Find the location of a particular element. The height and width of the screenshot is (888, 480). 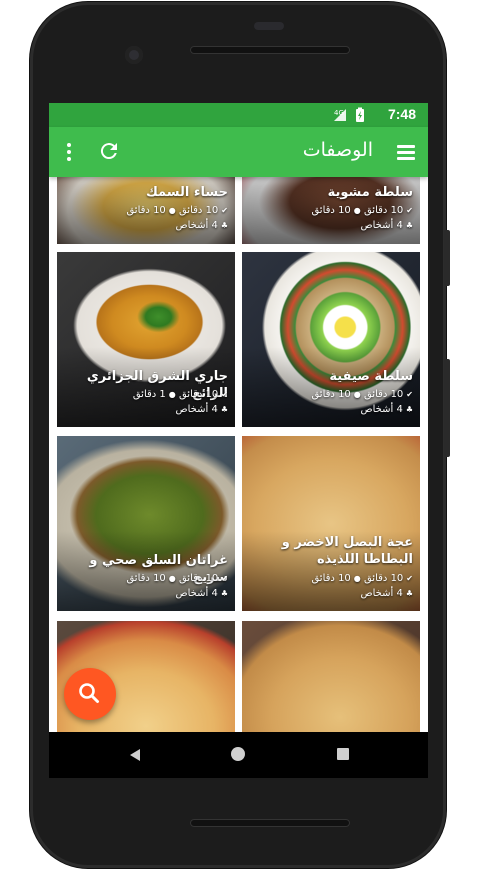

recipe-title: عجة البصل الاخضر و البطاطا اللذيذه is located at coordinates (347, 551).